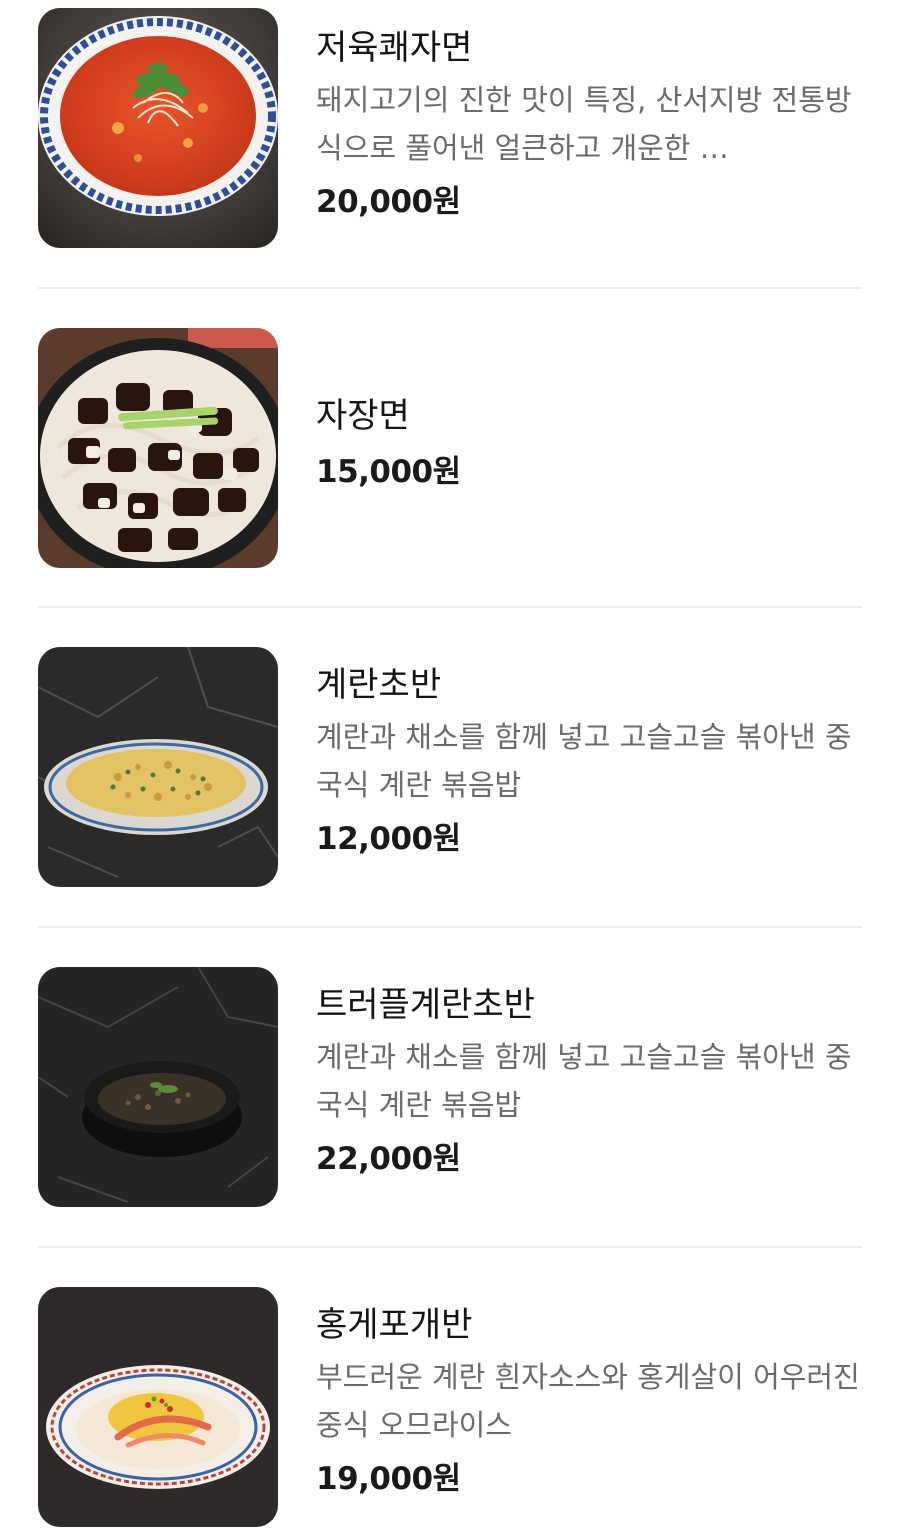 This screenshot has height=1539, width=900. I want to click on menu-item-name: 계란초반, so click(379, 685).